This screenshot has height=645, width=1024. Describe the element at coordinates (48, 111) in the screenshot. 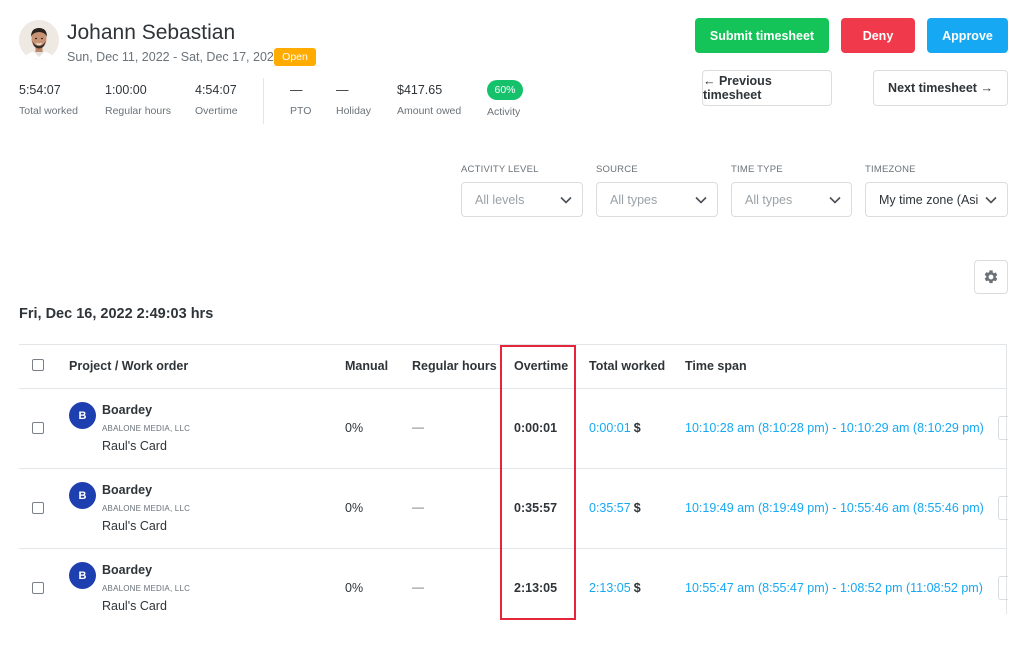

I see `stat-label: Total worked` at that location.